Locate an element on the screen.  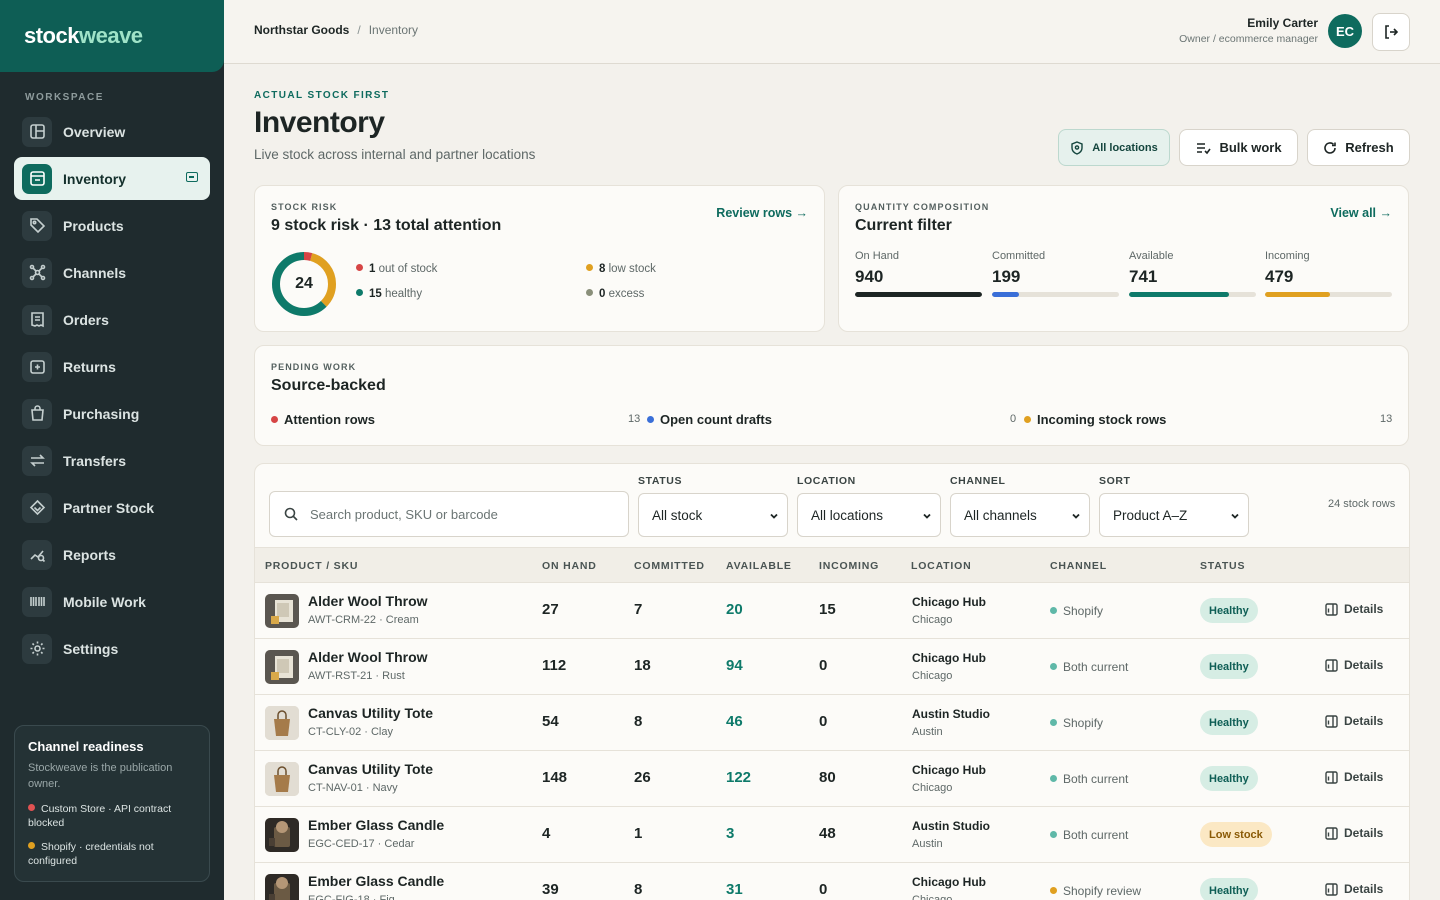
logout-button is located at coordinates (1391, 32).